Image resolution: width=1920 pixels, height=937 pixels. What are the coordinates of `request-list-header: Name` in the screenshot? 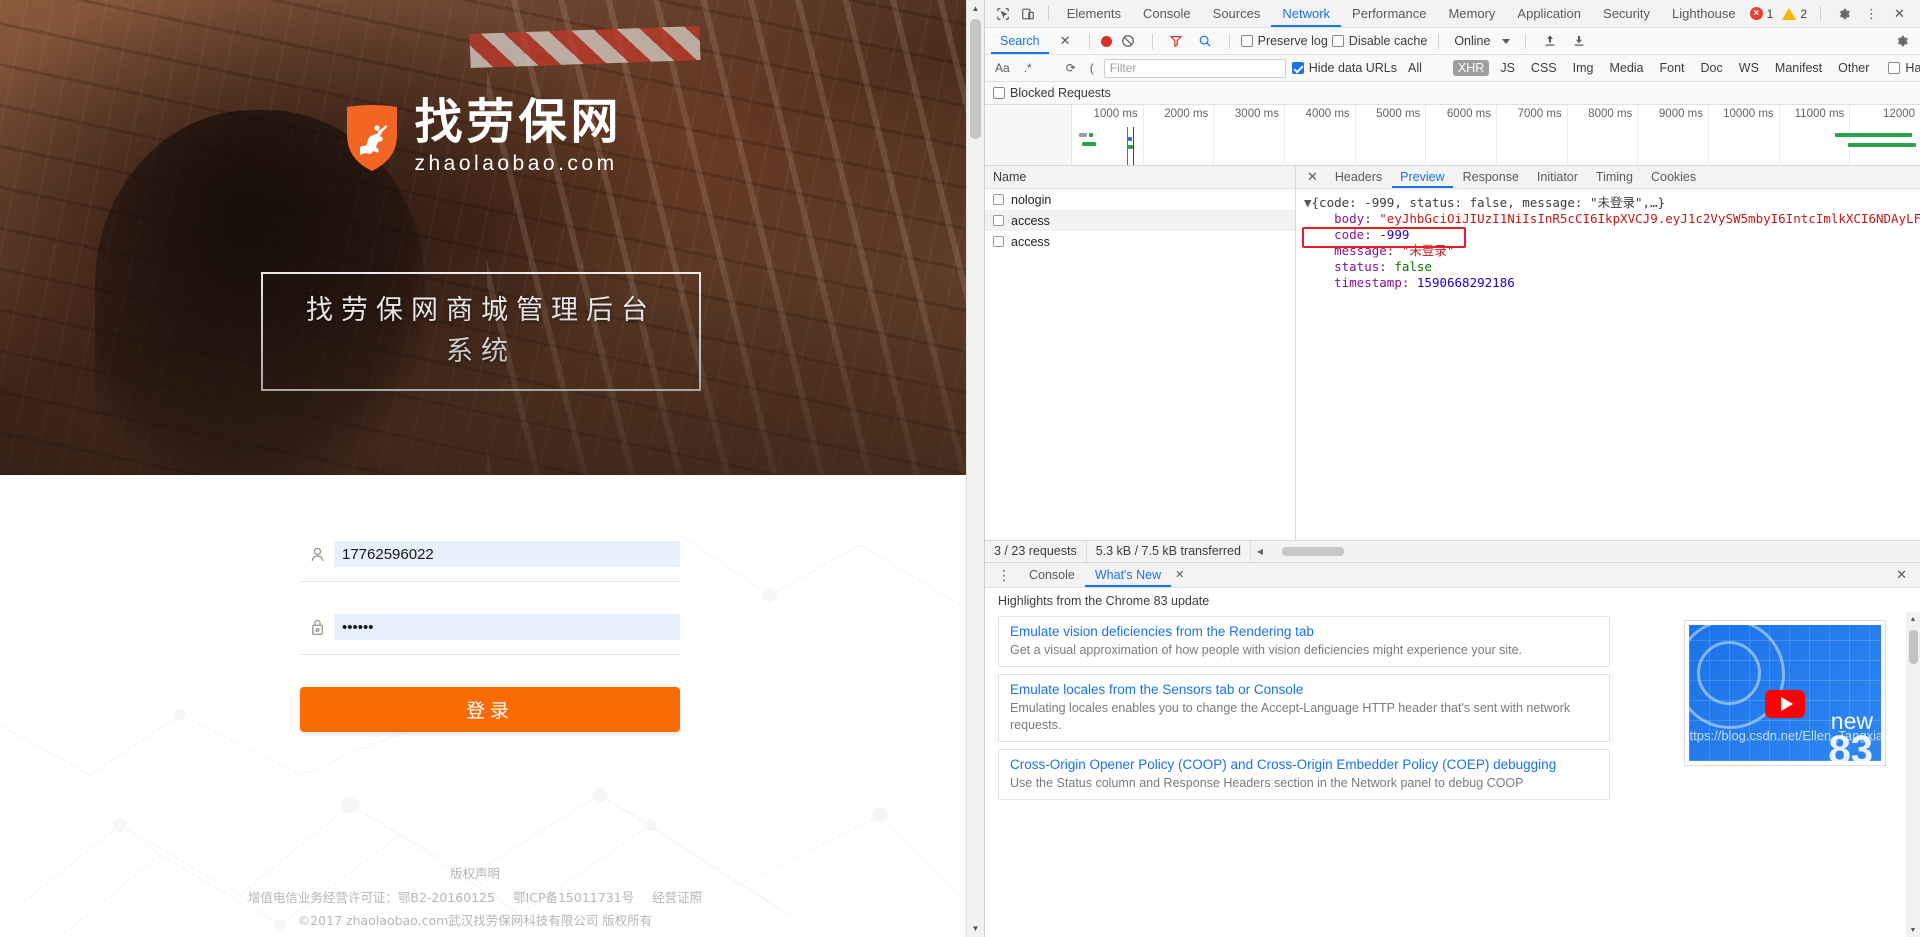 It's located at (1140, 177).